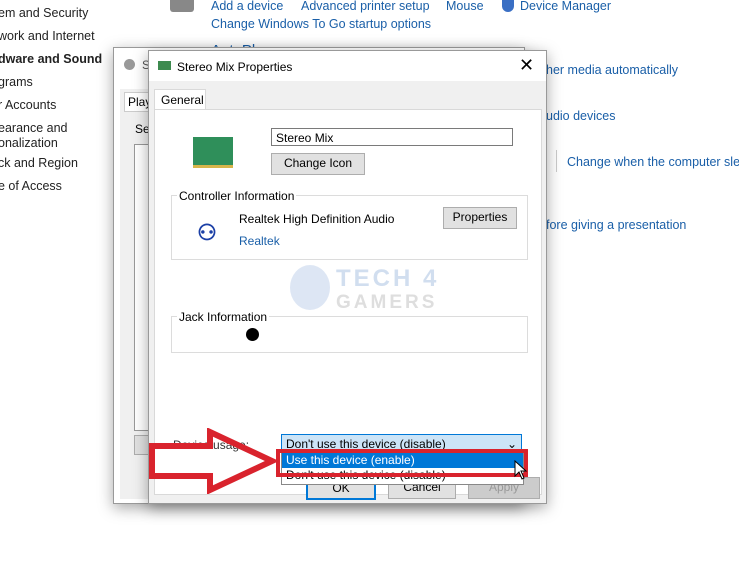 This screenshot has width=739, height=579. I want to click on shield-icon, so click(508, 6).